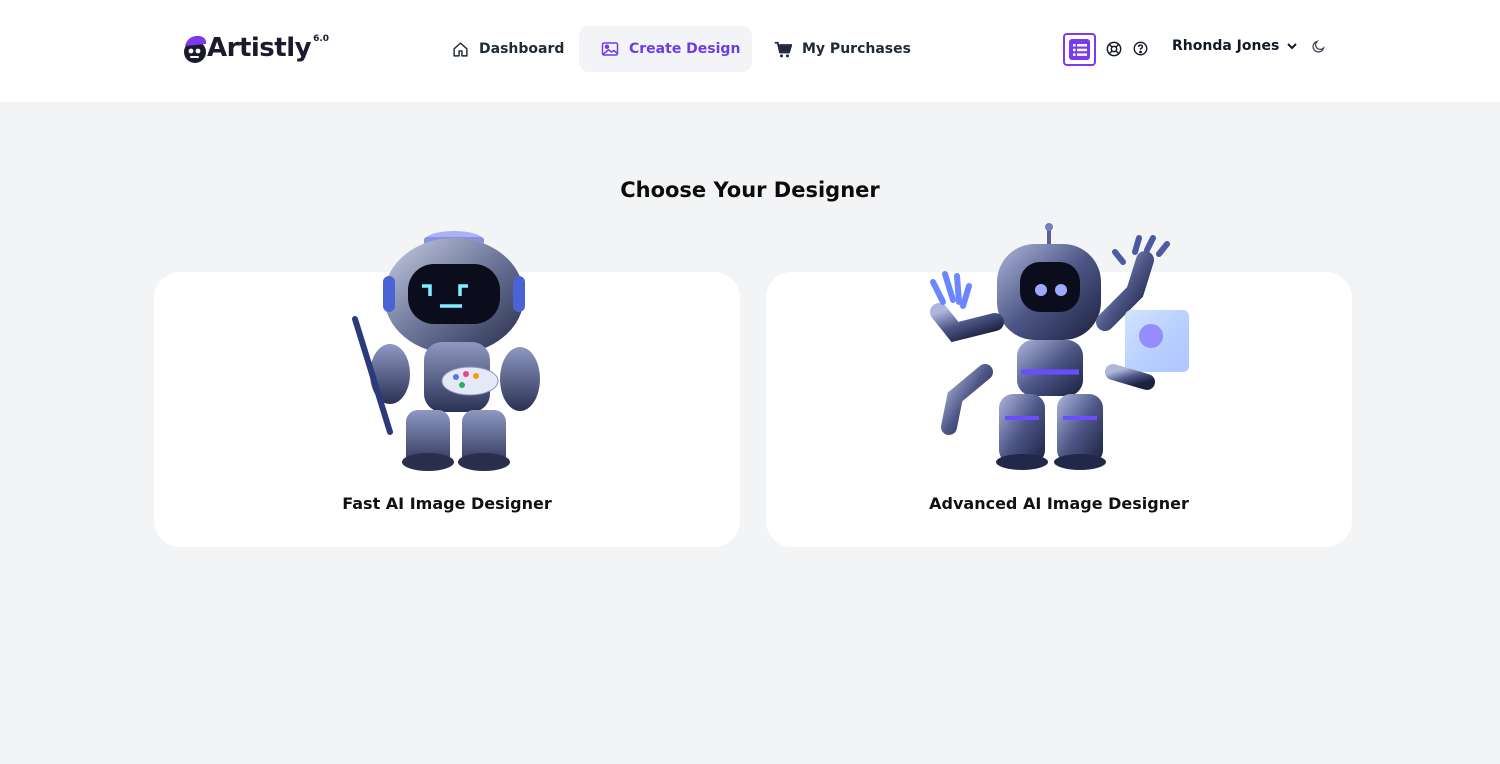 This screenshot has width=1500, height=764. What do you see at coordinates (447, 503) in the screenshot?
I see `fast-designer-label: Fast AI Image Designer` at bounding box center [447, 503].